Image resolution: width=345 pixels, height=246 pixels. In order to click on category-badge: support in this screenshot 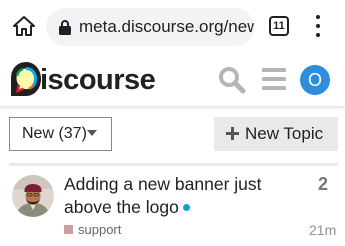, I will do `click(92, 230)`.